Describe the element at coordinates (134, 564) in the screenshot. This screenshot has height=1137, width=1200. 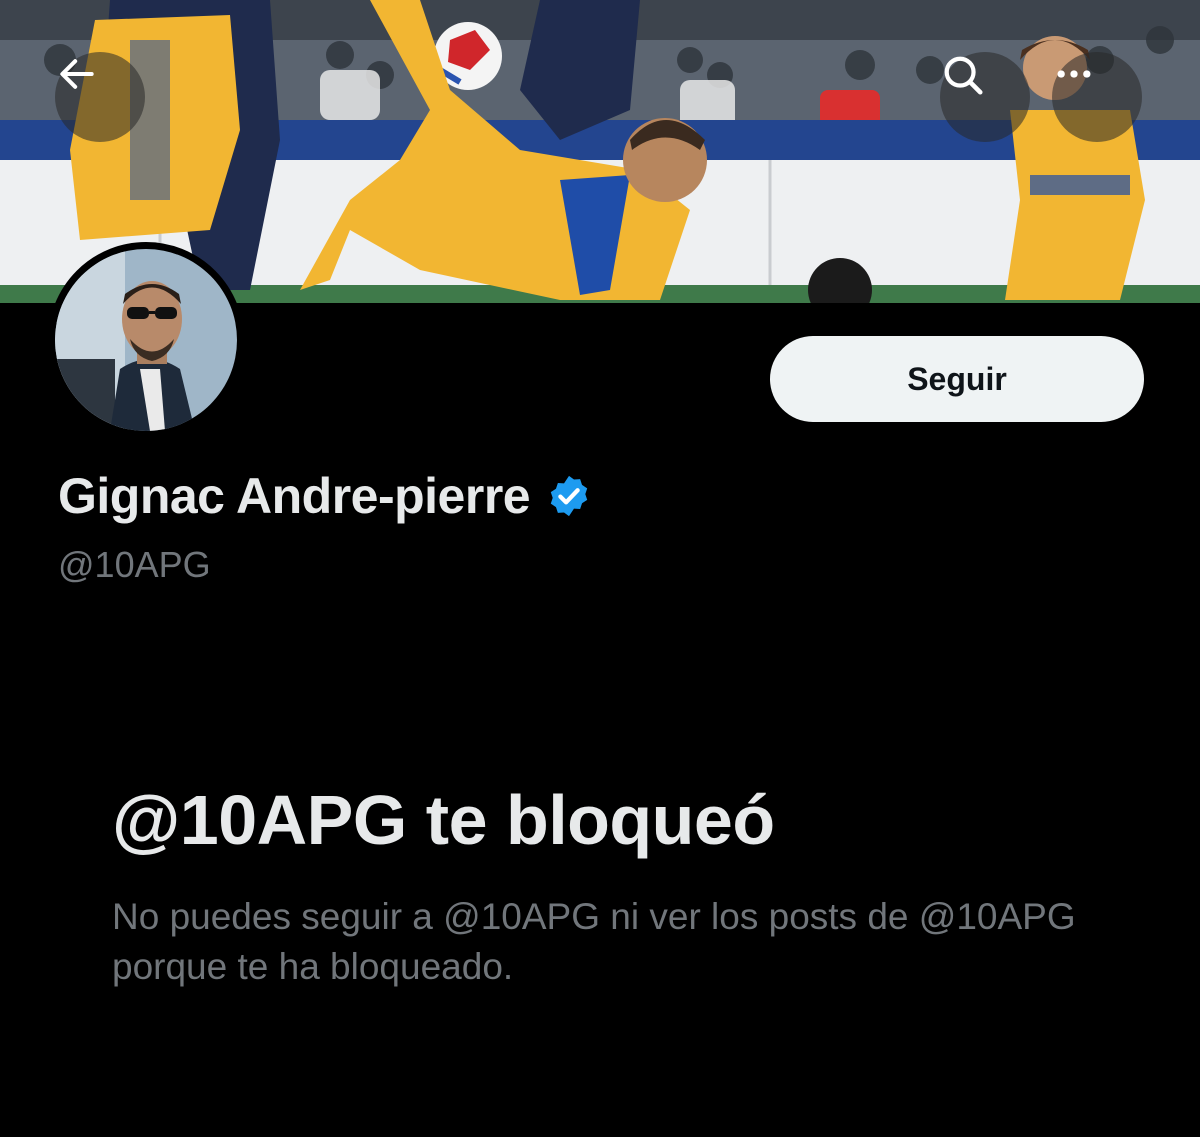
I see `profile-handle: @10APG` at that location.